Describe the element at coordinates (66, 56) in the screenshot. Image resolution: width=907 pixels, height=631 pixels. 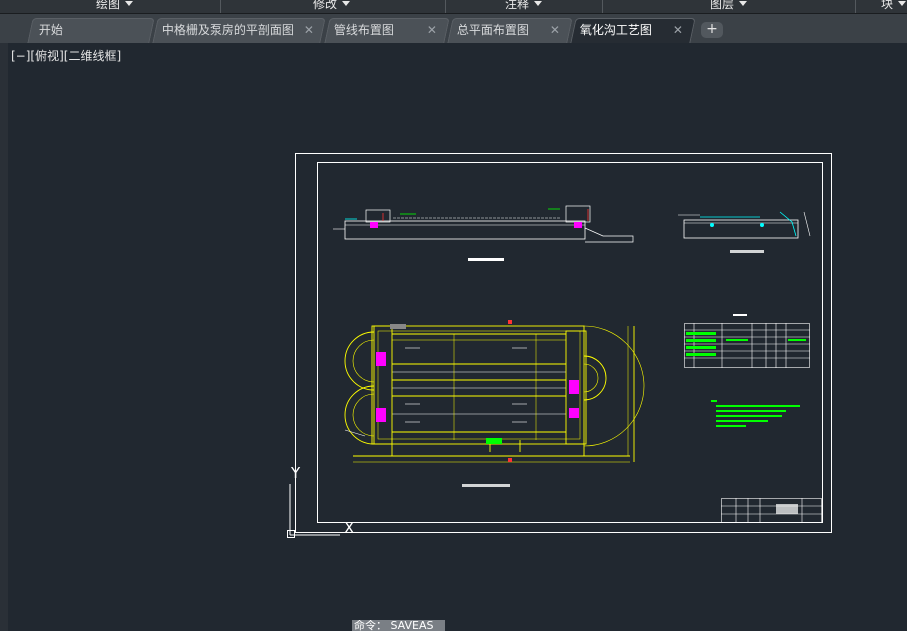
I see `viewport-controls: [−][俯视][二维线框]` at that location.